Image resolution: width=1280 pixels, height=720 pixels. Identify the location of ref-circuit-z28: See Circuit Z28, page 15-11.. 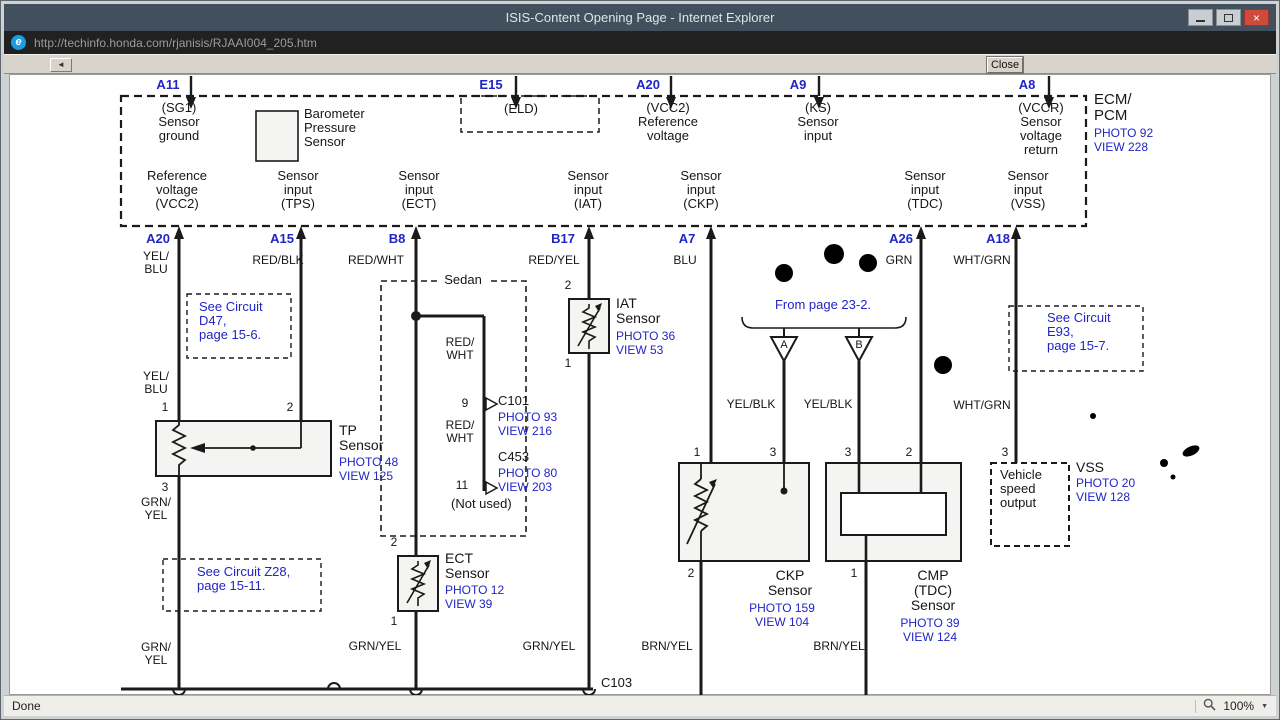
(244, 578).